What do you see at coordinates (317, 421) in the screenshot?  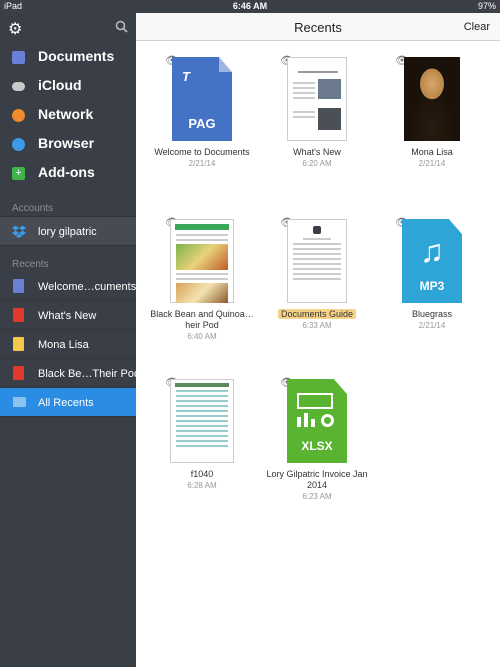 I see `xlsx-file-thumbnail: XLSX` at bounding box center [317, 421].